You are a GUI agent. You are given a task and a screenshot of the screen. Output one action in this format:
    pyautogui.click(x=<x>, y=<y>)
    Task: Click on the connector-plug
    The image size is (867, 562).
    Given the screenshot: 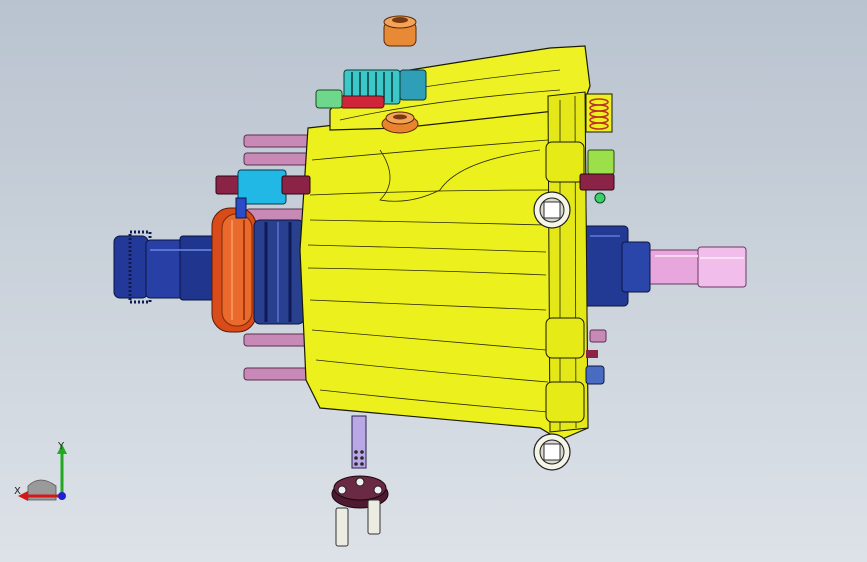 What is the action you would take?
    pyautogui.click(x=360, y=511)
    